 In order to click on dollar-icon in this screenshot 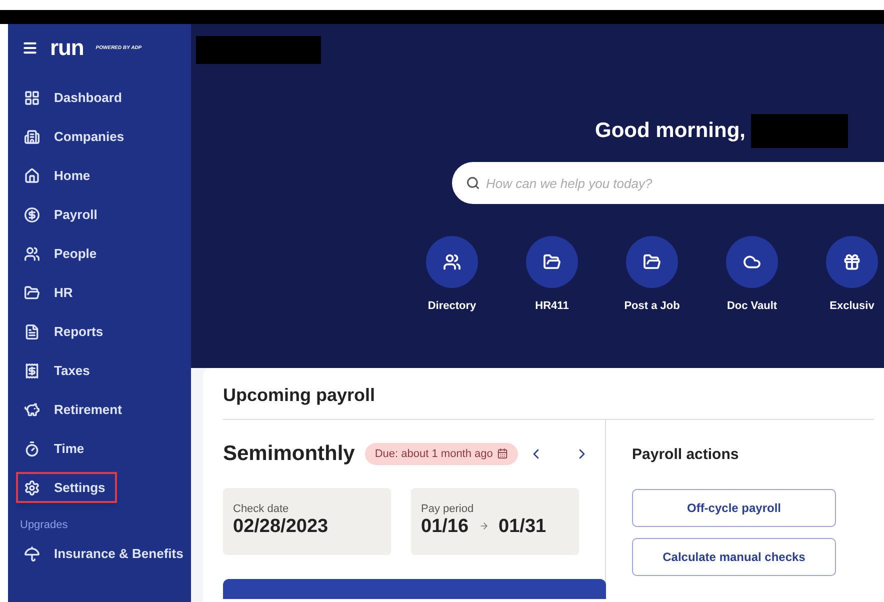, I will do `click(32, 214)`.